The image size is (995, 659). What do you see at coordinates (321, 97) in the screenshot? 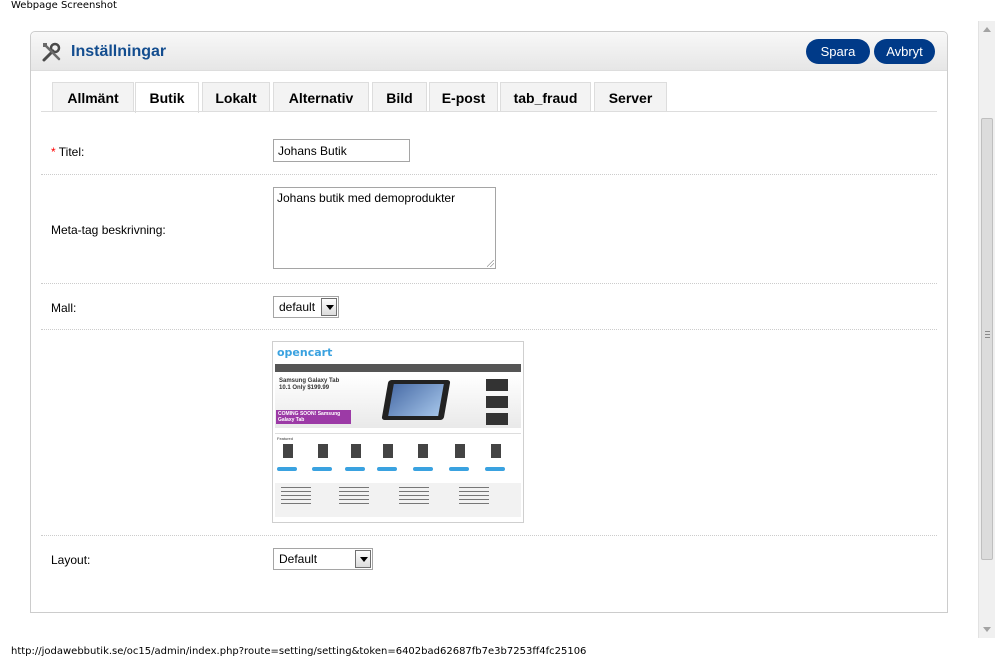
I see `tab-options: Alternativ` at bounding box center [321, 97].